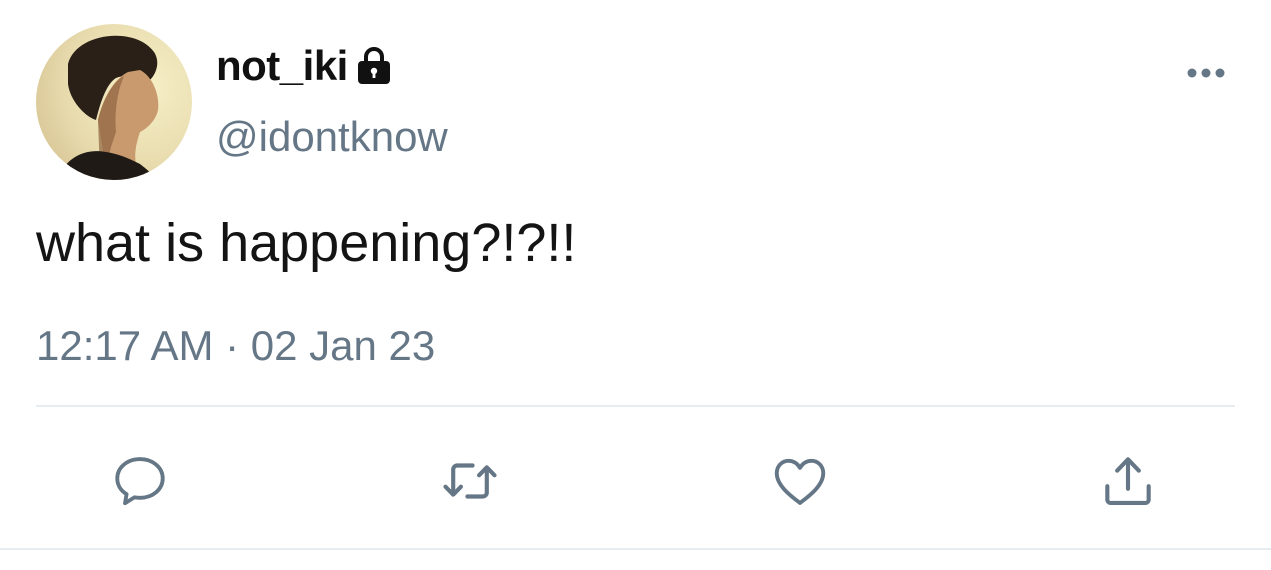 This screenshot has height=570, width=1271. What do you see at coordinates (635, 549) in the screenshot?
I see `bottom-divider` at bounding box center [635, 549].